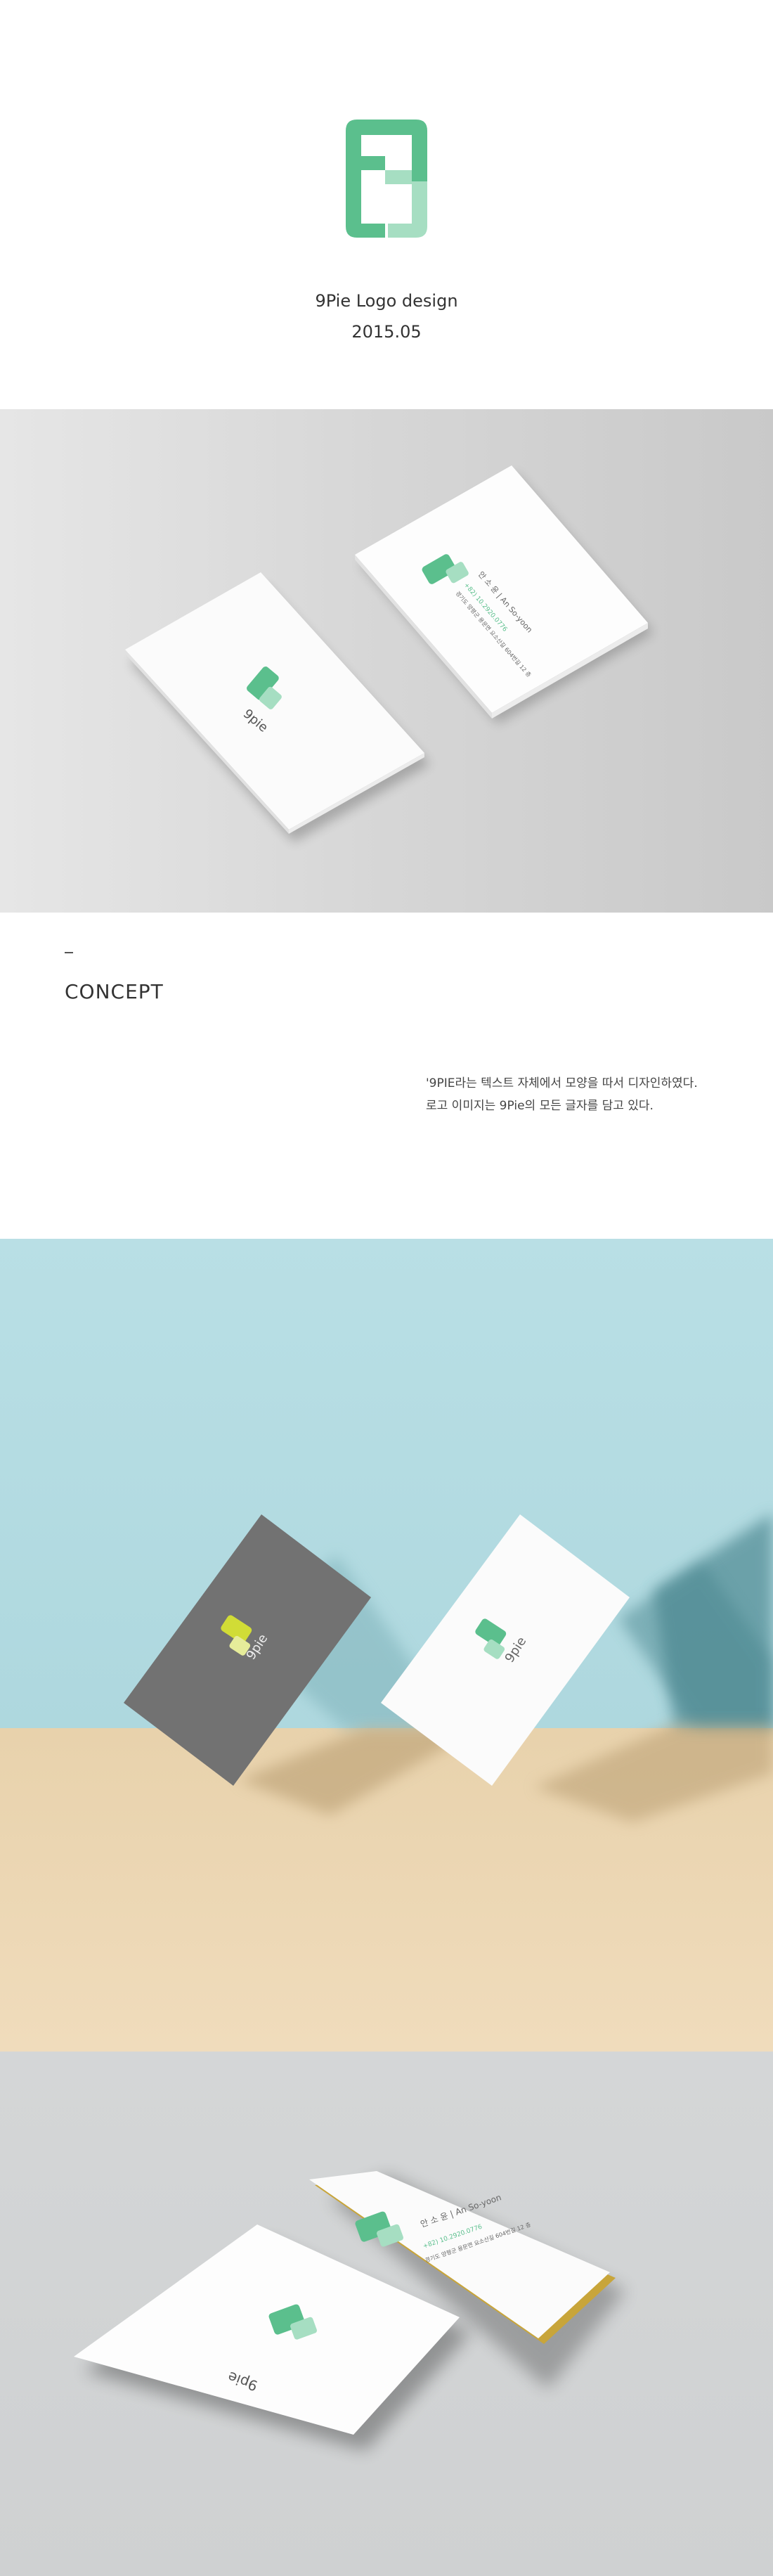 The height and width of the screenshot is (2576, 773). I want to click on card-front: 9pie, so click(275, 703).